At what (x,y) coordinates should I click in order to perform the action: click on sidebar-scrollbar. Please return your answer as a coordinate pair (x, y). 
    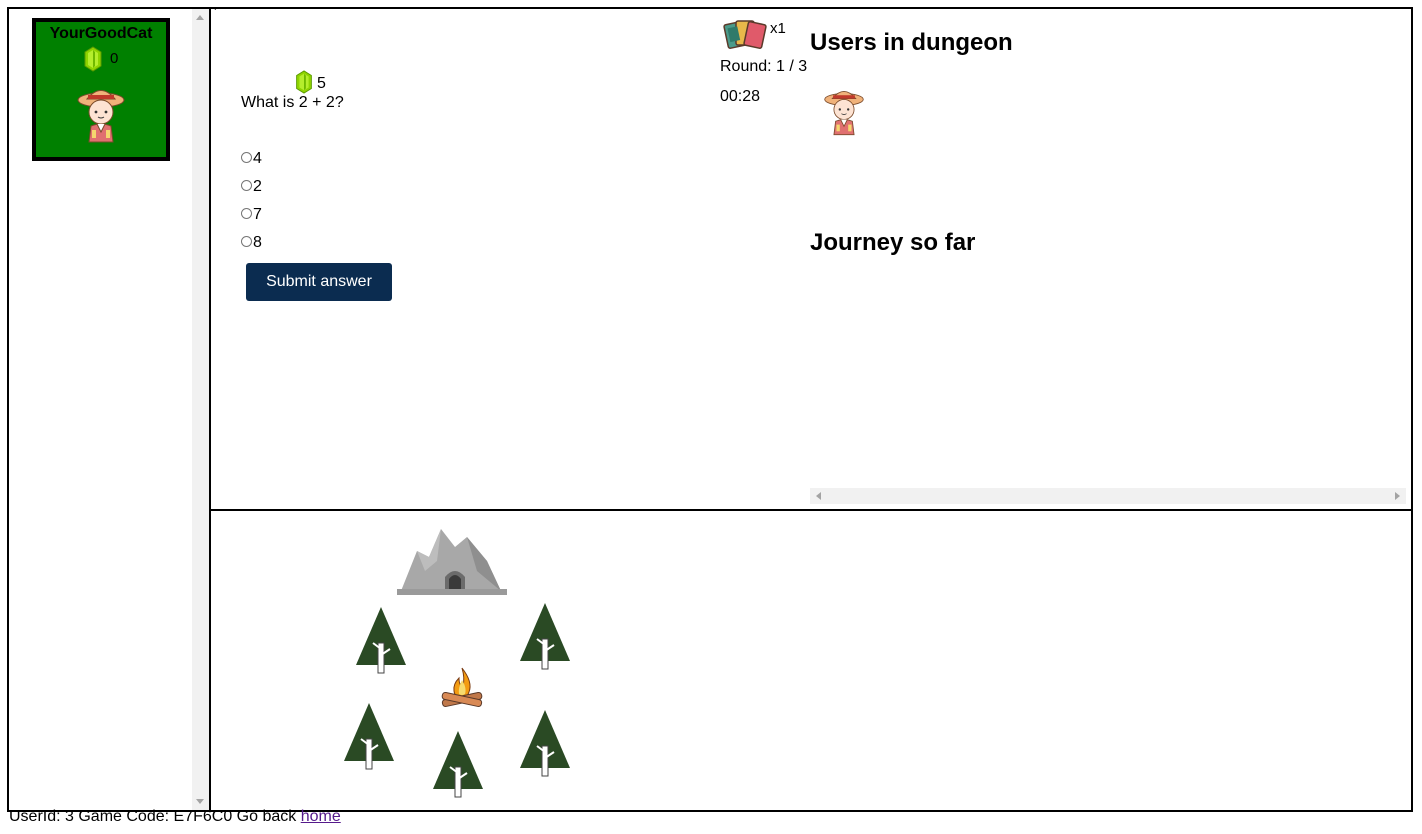
    Looking at the image, I should click on (200, 409).